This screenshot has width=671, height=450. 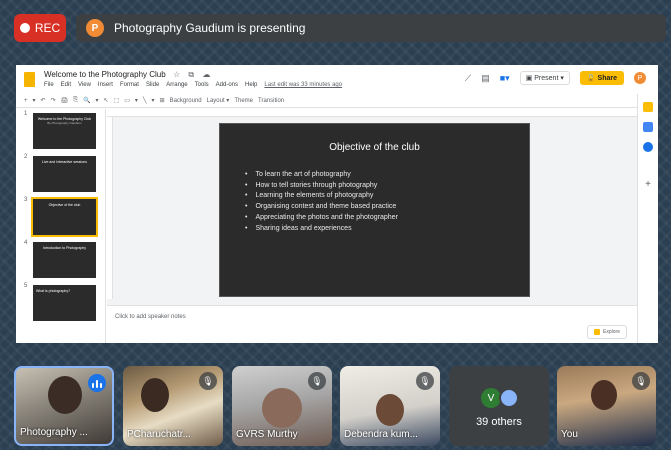 I want to click on slide-number: 5, so click(x=26, y=286).